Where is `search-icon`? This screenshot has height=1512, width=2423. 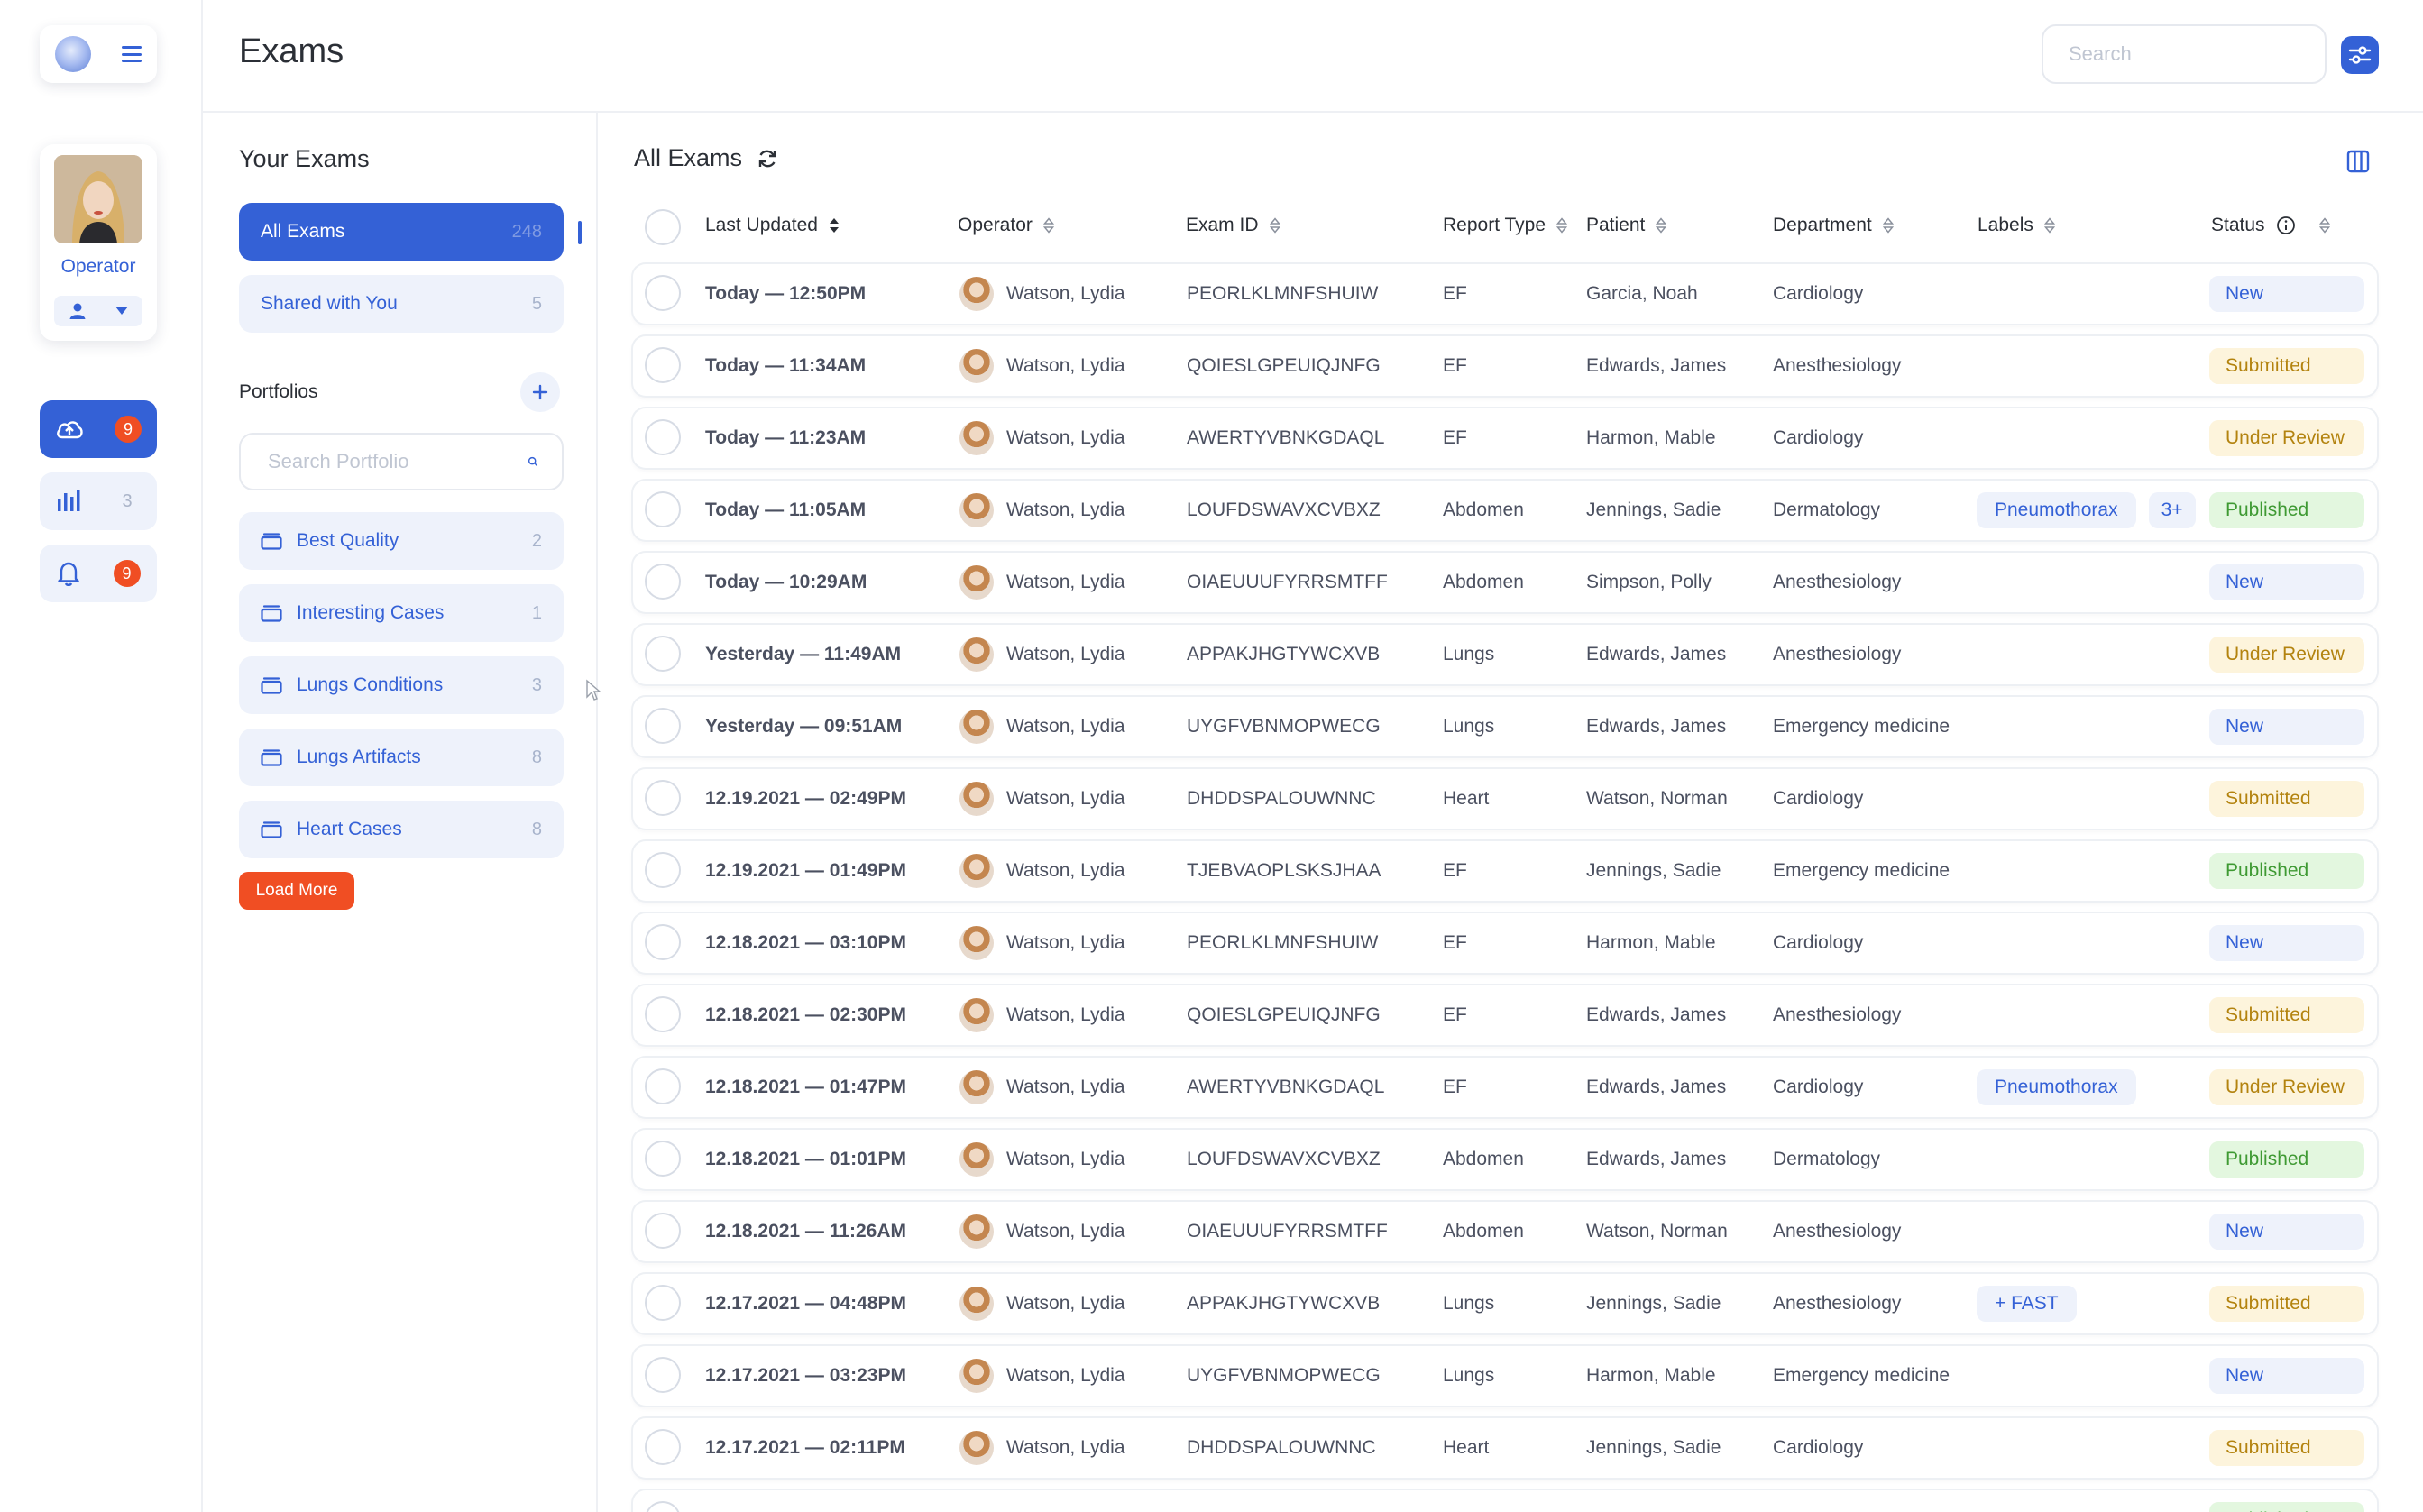
search-icon is located at coordinates (533, 462).